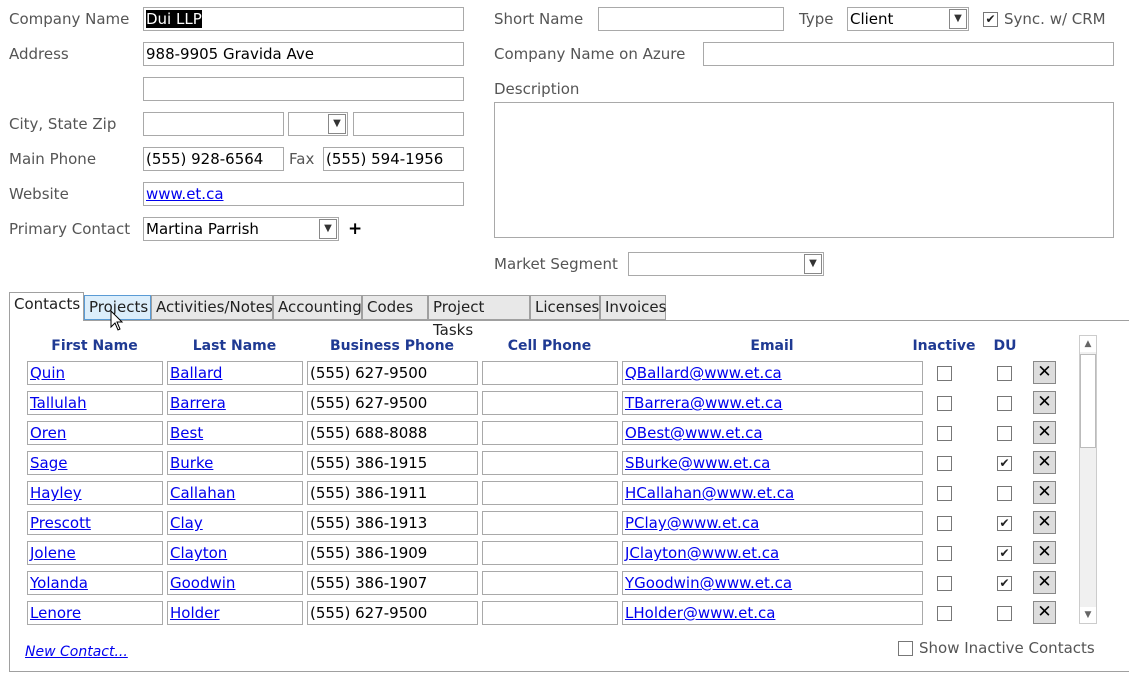  I want to click on add-contact-icon: +, so click(355, 229).